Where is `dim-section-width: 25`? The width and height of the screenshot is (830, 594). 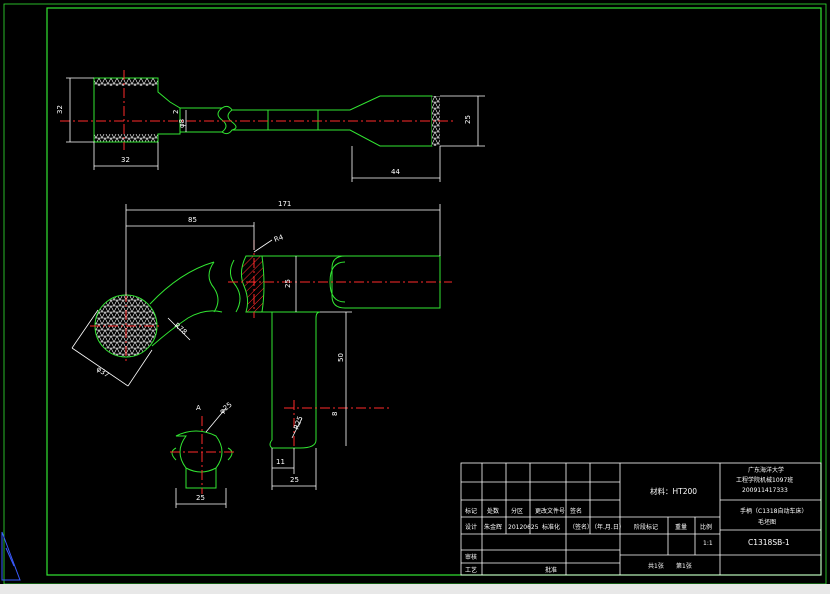 dim-section-width: 25 is located at coordinates (200, 498).